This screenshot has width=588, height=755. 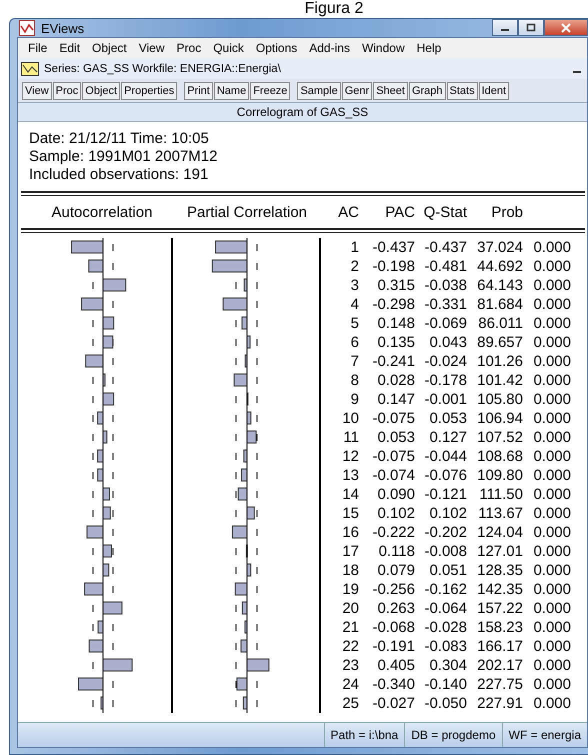 What do you see at coordinates (499, 608) in the screenshot?
I see `q-stat-cell-text: 157.22` at bounding box center [499, 608].